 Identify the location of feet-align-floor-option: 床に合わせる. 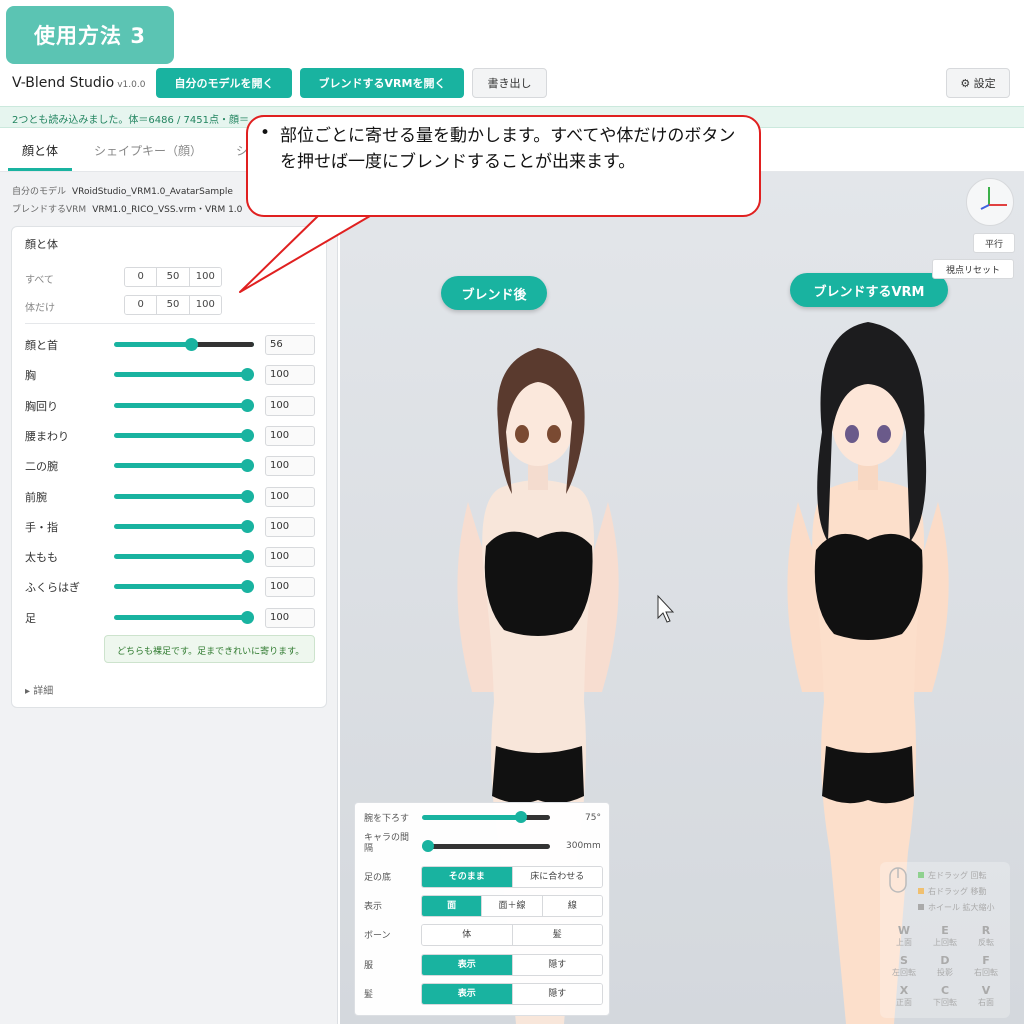
(557, 877).